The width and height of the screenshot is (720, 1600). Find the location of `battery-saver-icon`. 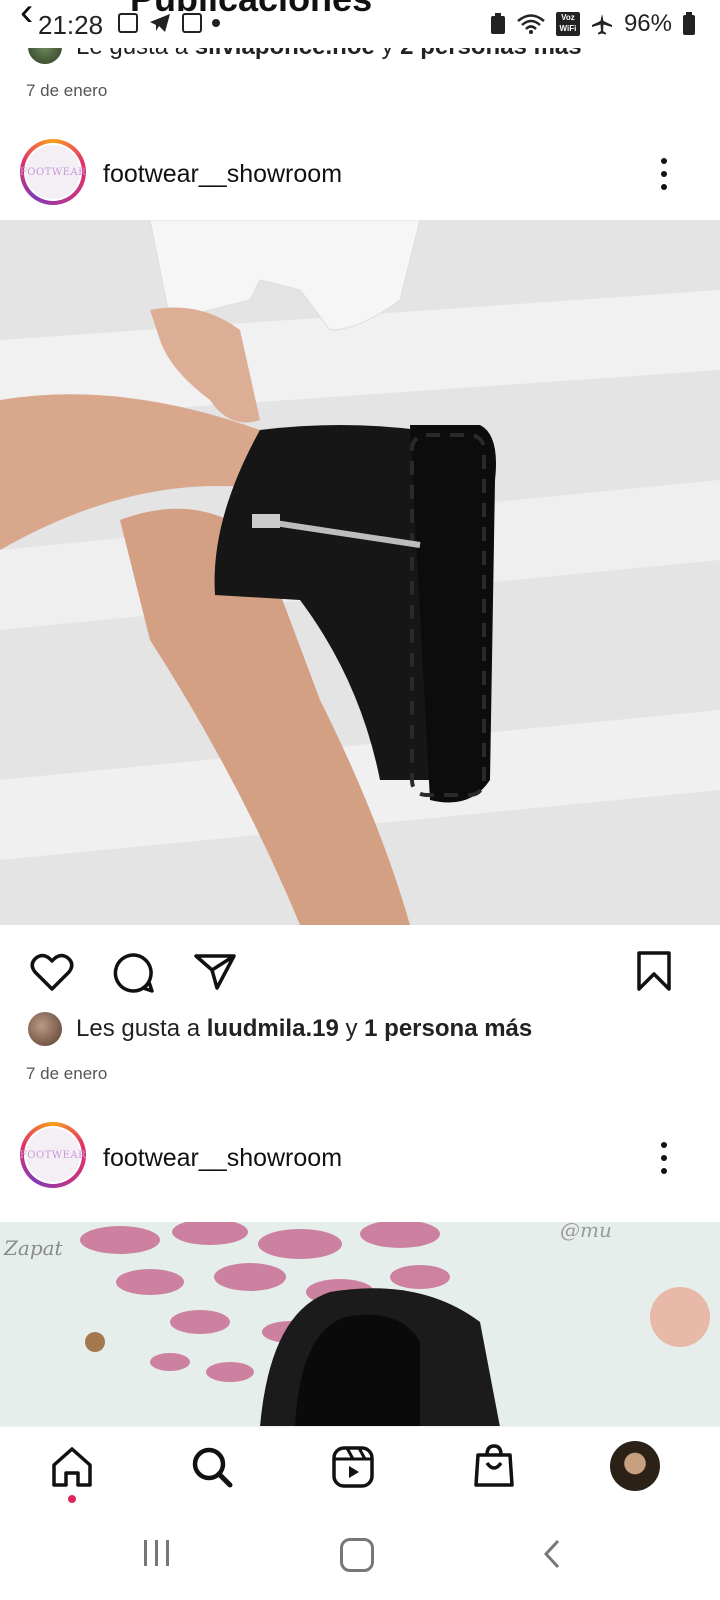

battery-saver-icon is located at coordinates (497, 23).